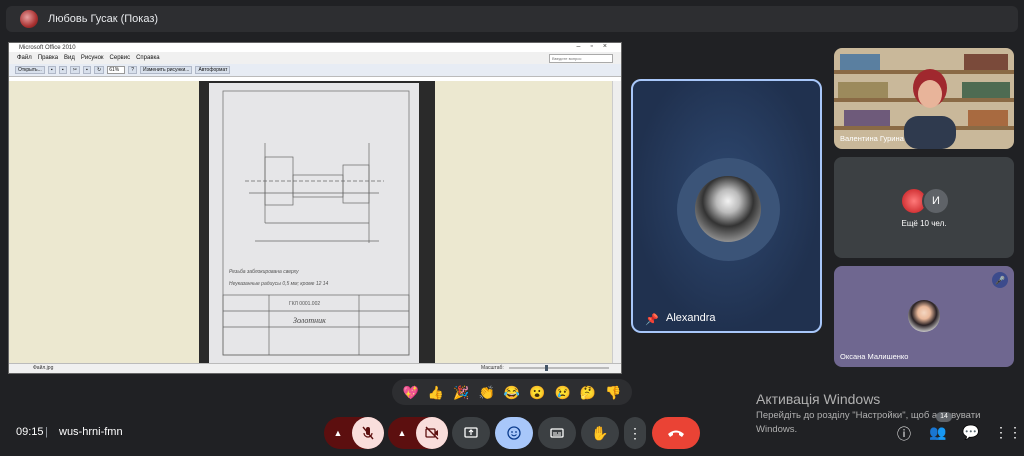  I want to click on reaction-thinking: 🤔, so click(588, 392).